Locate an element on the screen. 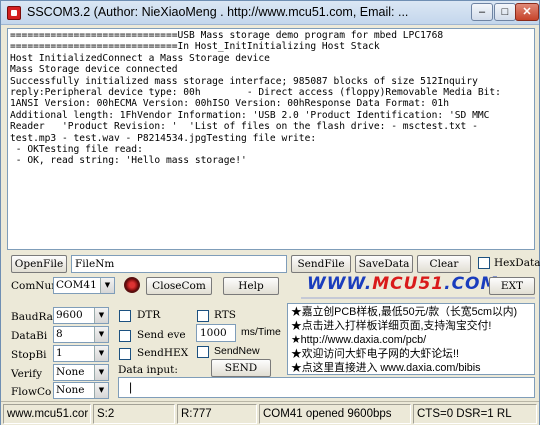 This screenshot has width=540, height=425. verify-label: Verify is located at coordinates (27, 374).